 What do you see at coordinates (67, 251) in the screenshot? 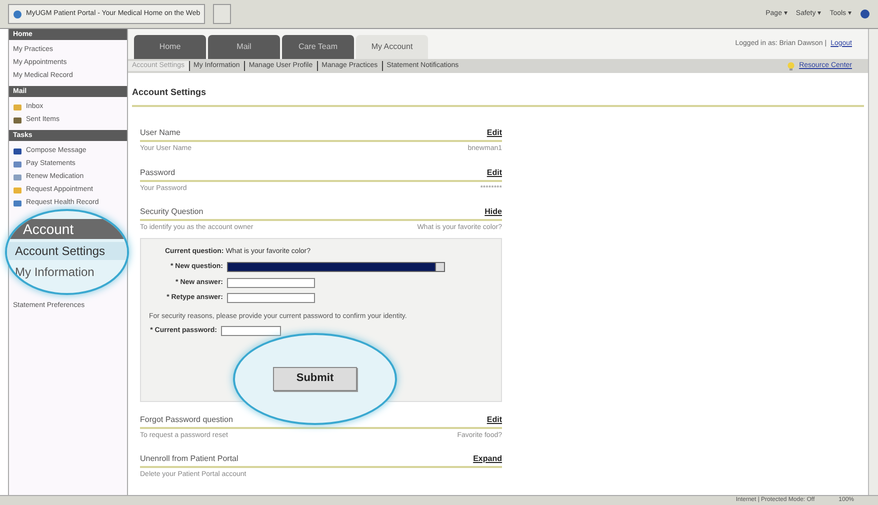
I see `sidebar-link: Account Settings` at bounding box center [67, 251].